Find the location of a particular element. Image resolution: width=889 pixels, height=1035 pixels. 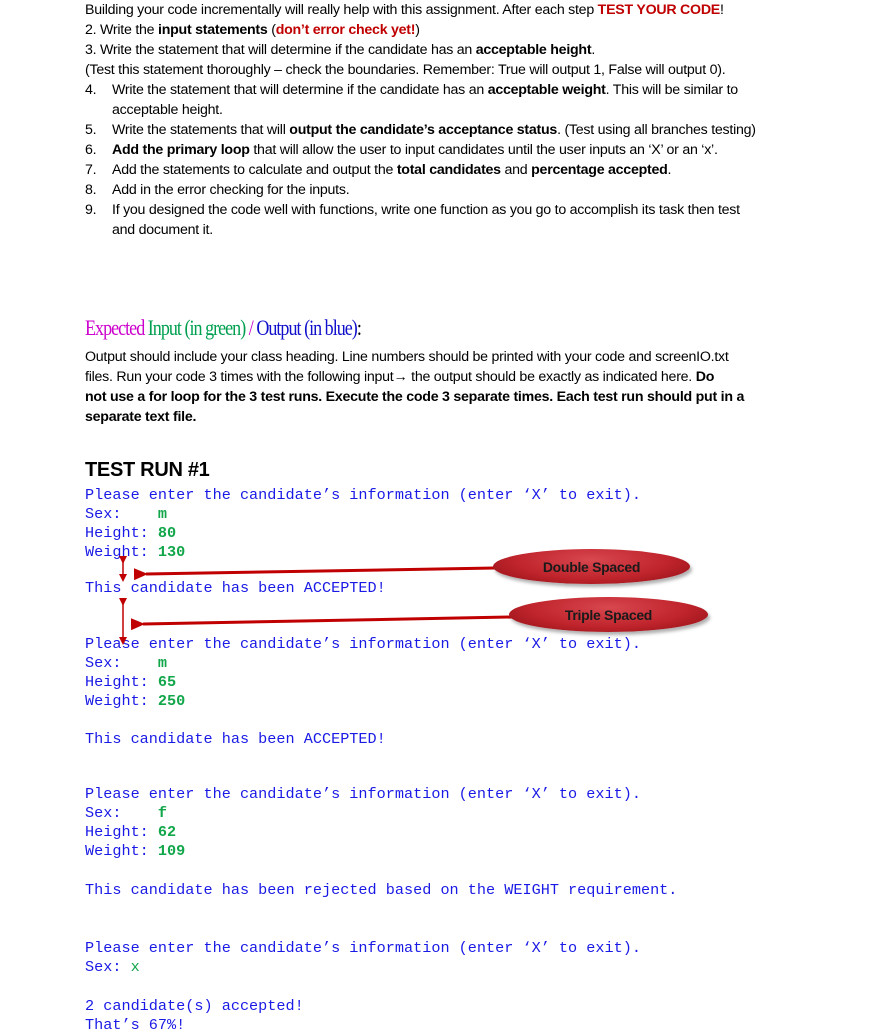

annotation-arrows is located at coordinates (316, 600).